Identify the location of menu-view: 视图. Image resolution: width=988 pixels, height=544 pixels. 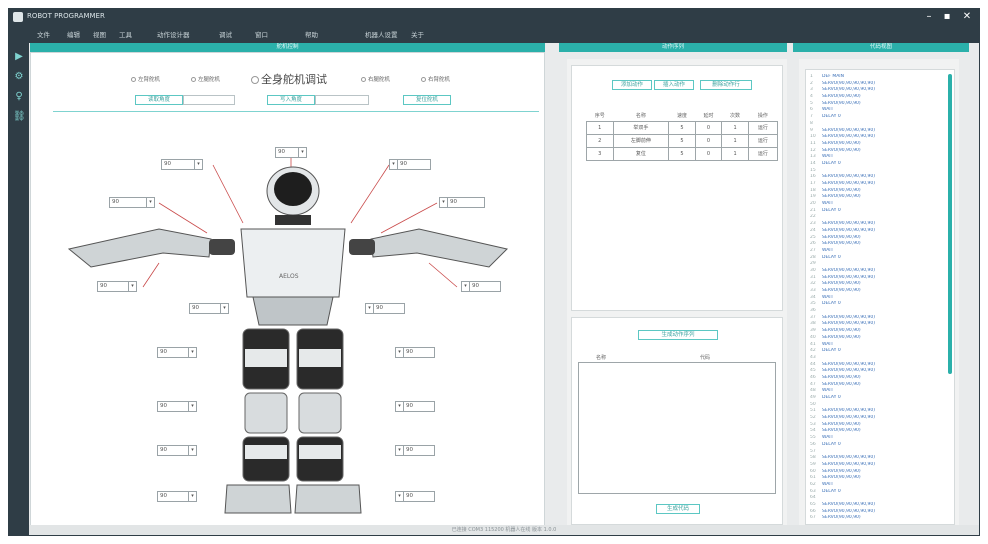
(99, 34).